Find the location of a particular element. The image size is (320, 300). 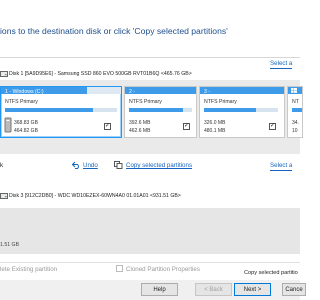

partition-3-usage-bar is located at coordinates (230, 110).